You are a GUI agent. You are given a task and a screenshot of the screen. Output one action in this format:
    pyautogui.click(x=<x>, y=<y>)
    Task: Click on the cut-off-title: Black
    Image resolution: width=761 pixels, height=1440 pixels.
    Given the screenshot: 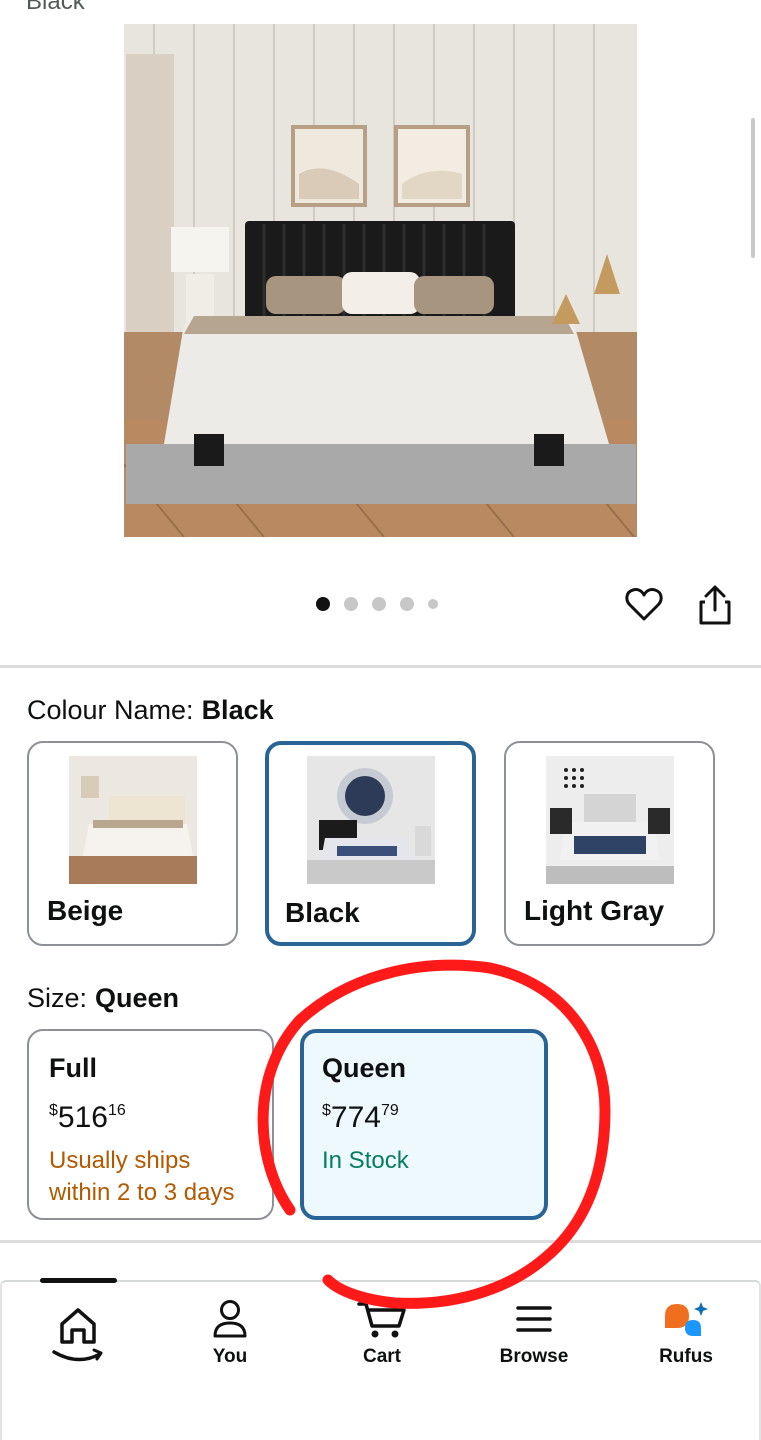 What is the action you would take?
    pyautogui.click(x=55, y=7)
    